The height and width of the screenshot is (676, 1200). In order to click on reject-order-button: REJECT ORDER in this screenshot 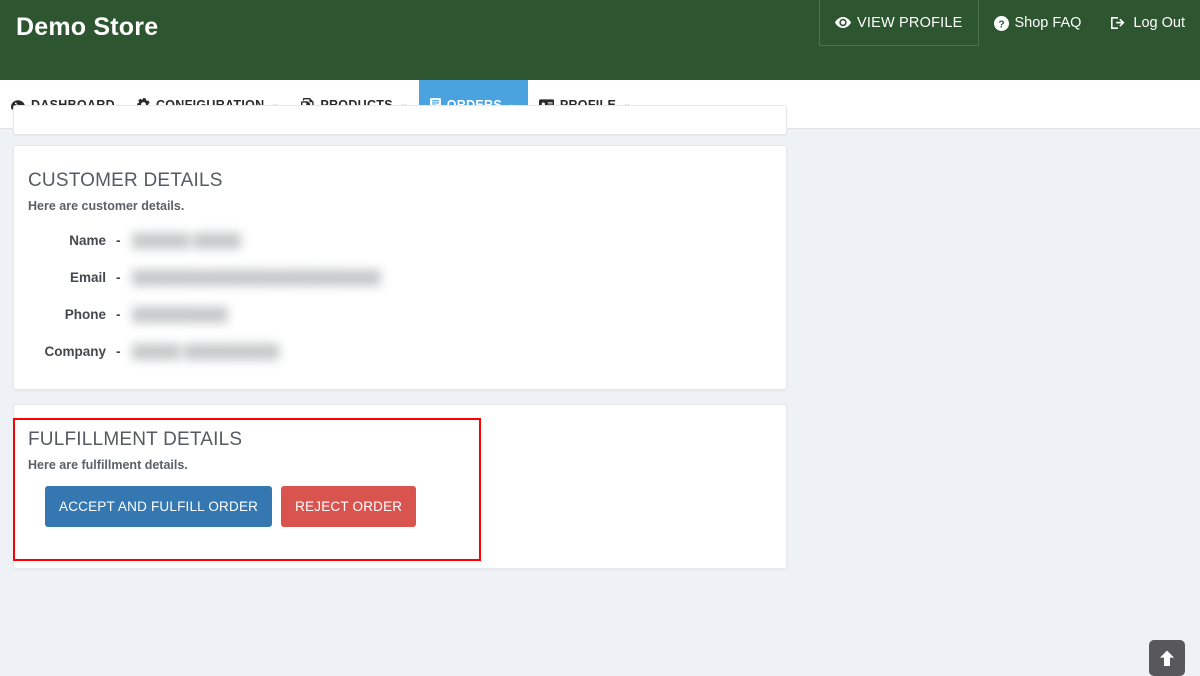, I will do `click(349, 506)`.